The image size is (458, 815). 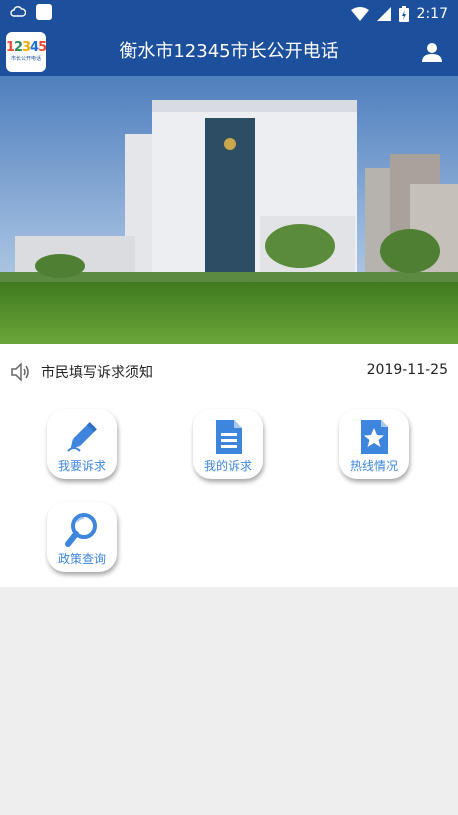 I want to click on app-logo: 12345 市长公开电话, so click(x=26, y=52).